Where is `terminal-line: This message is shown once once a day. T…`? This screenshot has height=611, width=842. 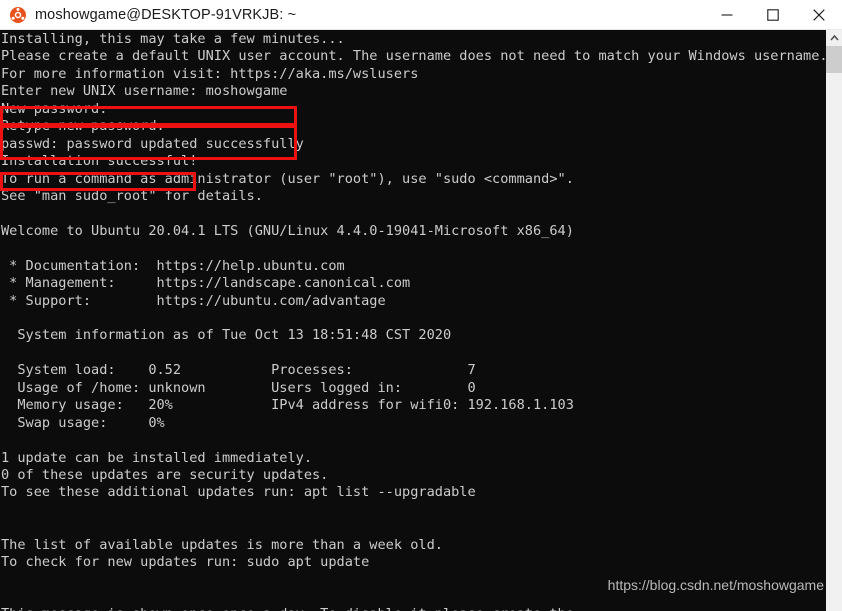
terminal-line: This message is shown once once a day. T… is located at coordinates (413, 608).